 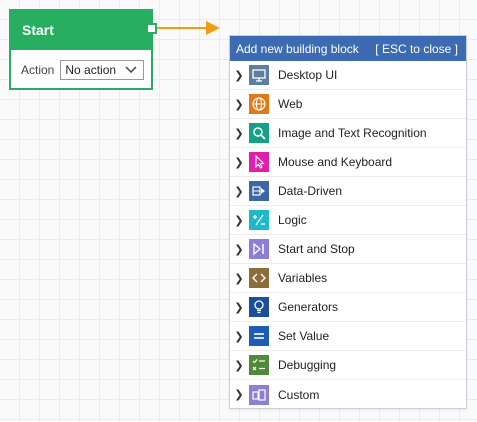 I want to click on start-block: Start Action No action, so click(x=81, y=49).